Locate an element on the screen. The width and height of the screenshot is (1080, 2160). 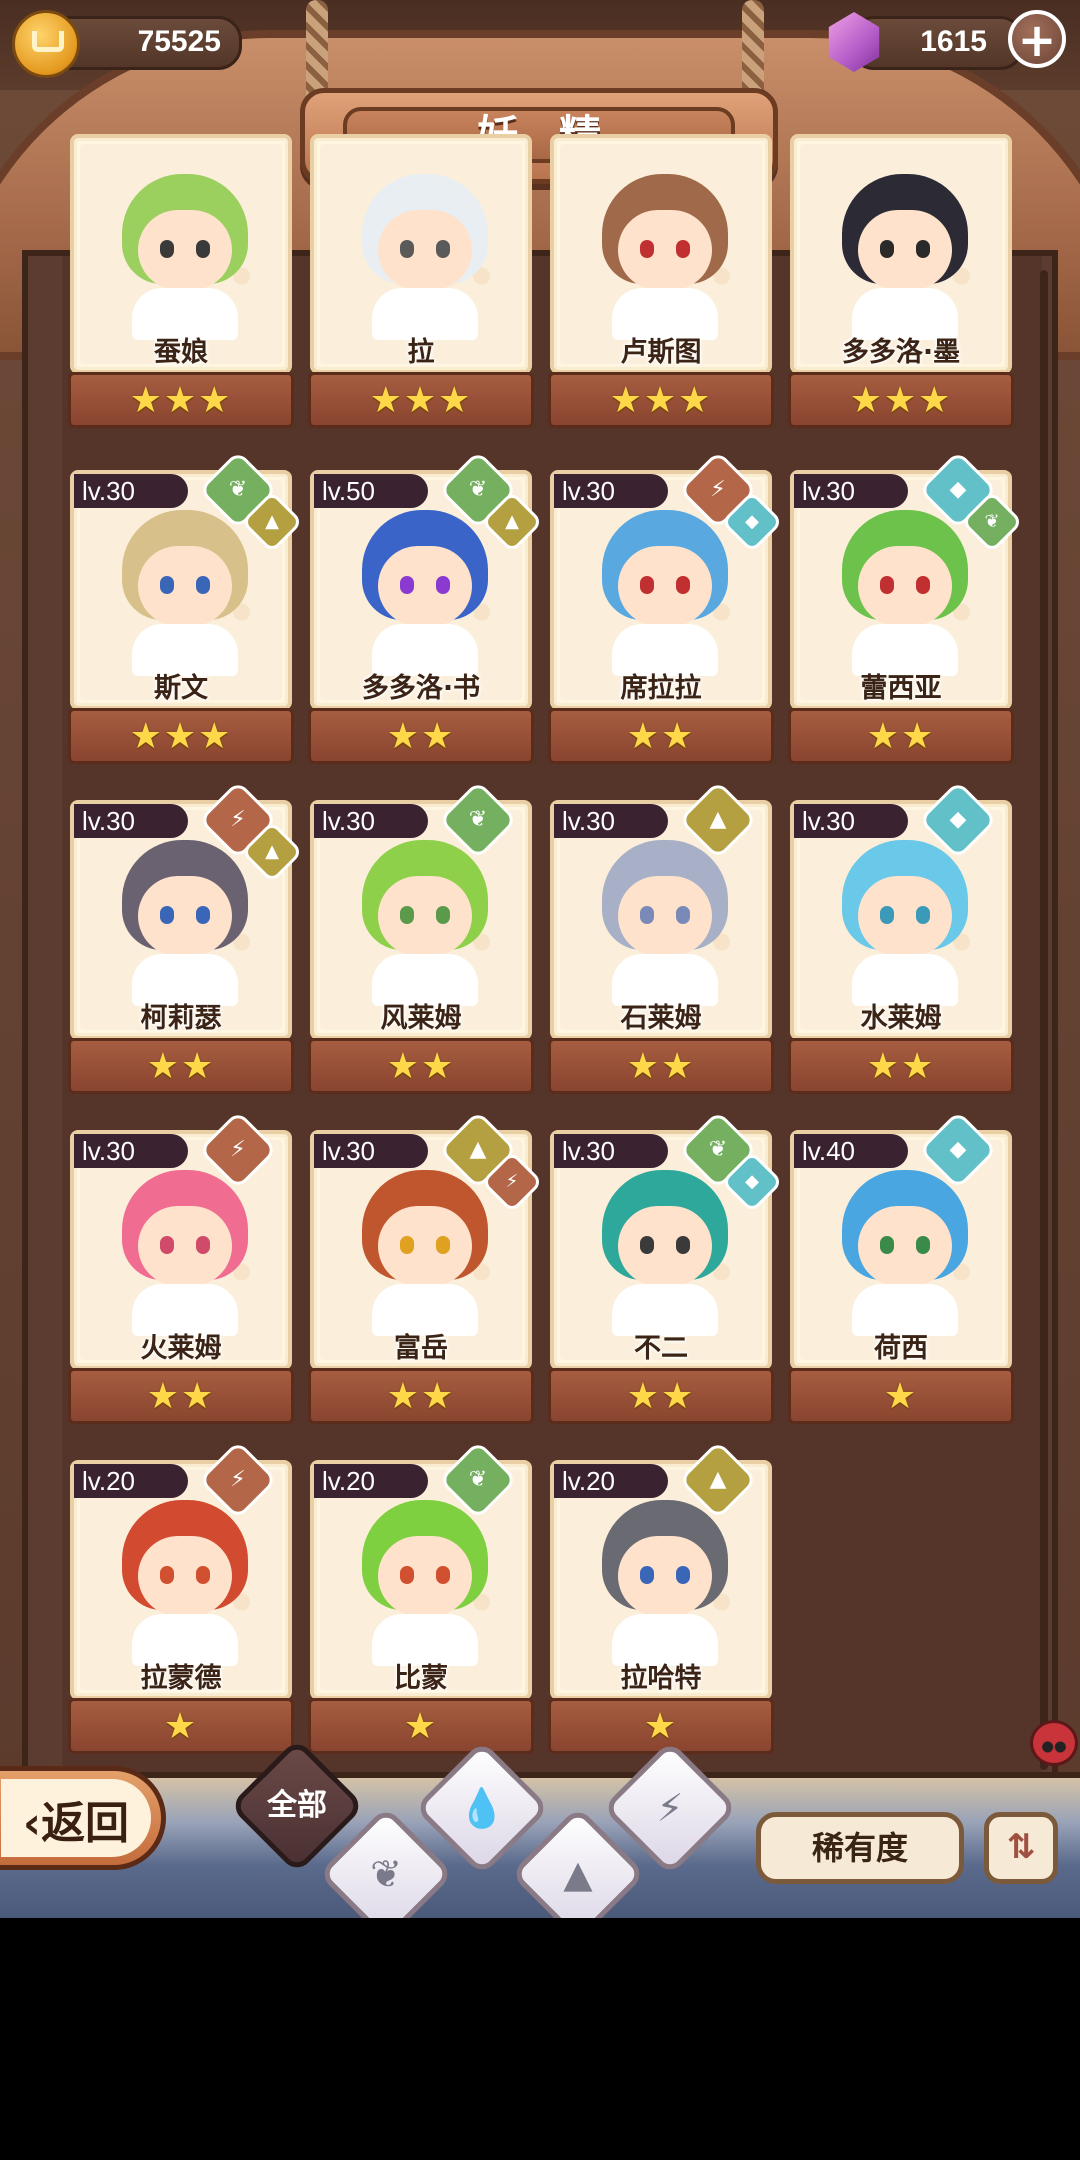
fairy-card: 不二 ★★ lv.30 ❦ ◆ is located at coordinates (666, 1270).